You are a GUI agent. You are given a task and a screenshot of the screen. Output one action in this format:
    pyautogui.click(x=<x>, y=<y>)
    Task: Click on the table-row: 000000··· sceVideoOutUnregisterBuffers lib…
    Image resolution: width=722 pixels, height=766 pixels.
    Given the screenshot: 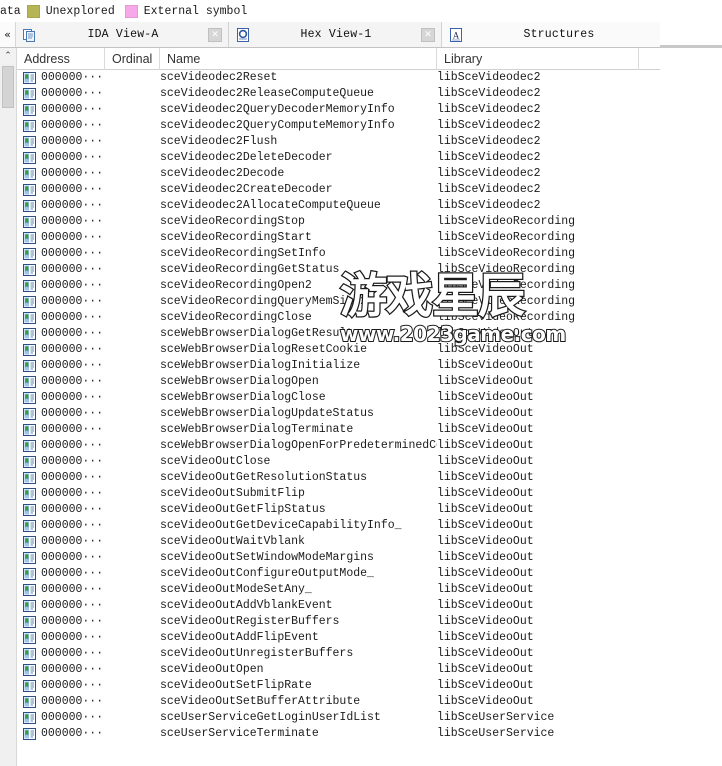 What is the action you would take?
    pyautogui.click(x=338, y=654)
    